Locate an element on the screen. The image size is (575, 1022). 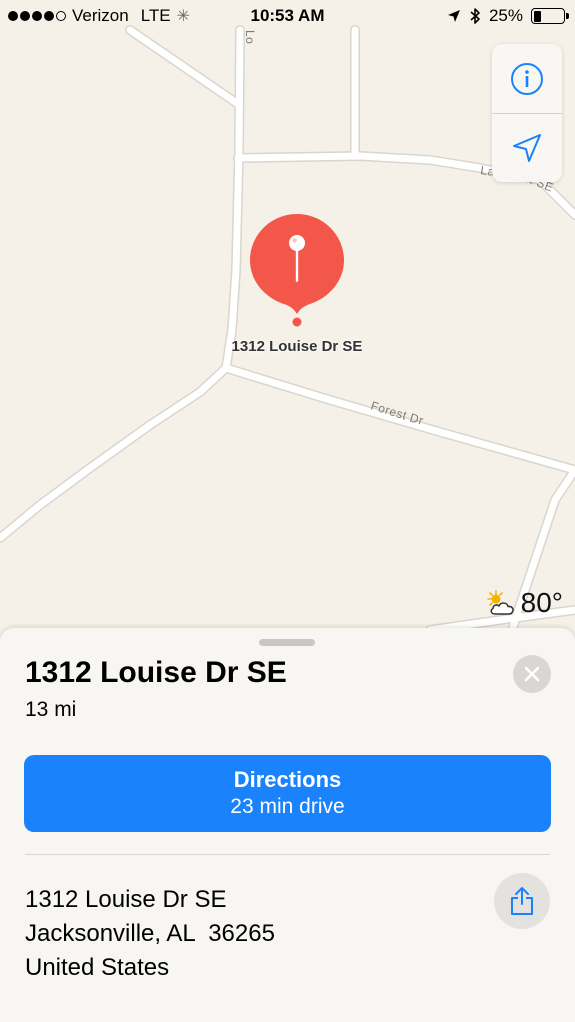
directions-eta: 23 min drive is located at coordinates (287, 806).